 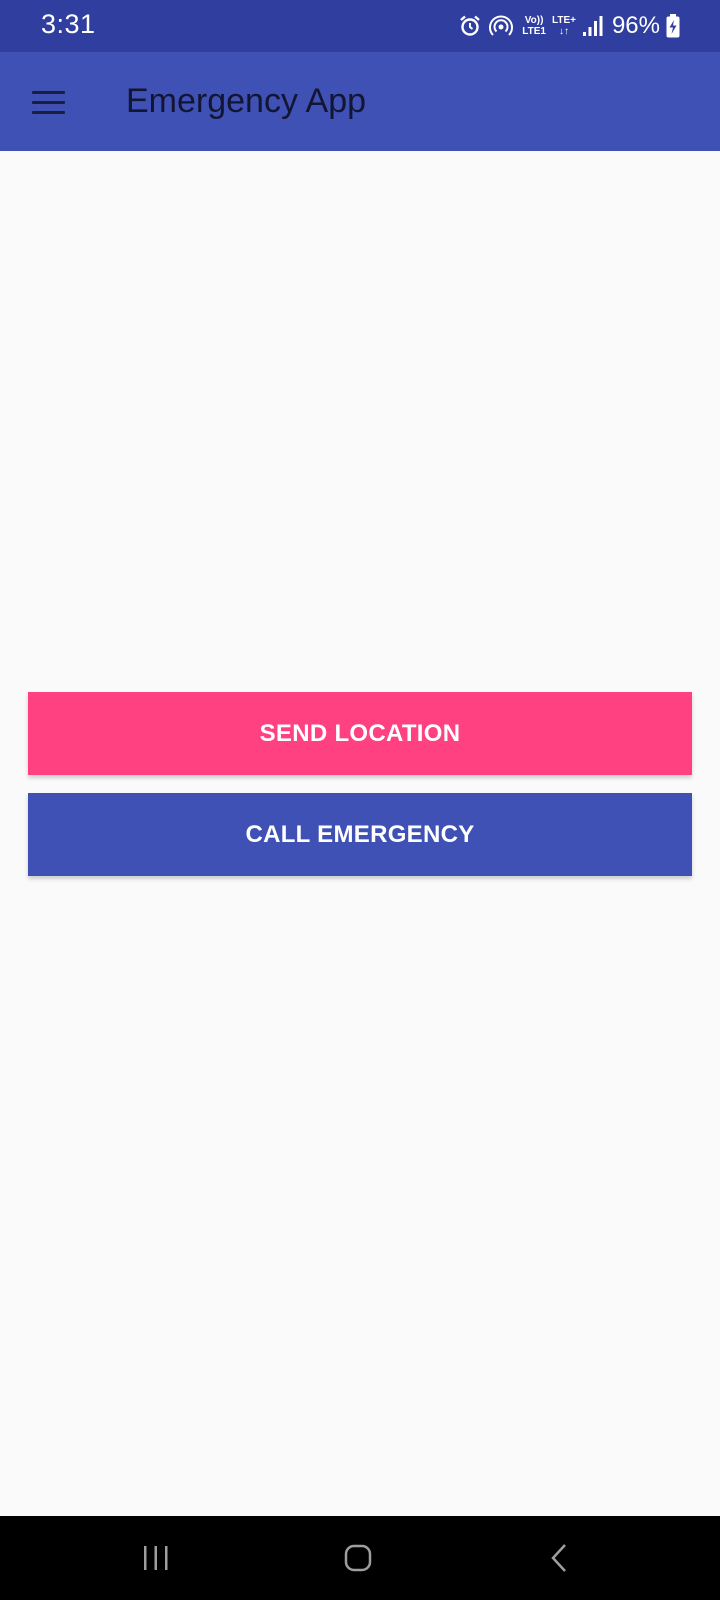 I want to click on volte-top-text: Vo)), so click(x=534, y=20).